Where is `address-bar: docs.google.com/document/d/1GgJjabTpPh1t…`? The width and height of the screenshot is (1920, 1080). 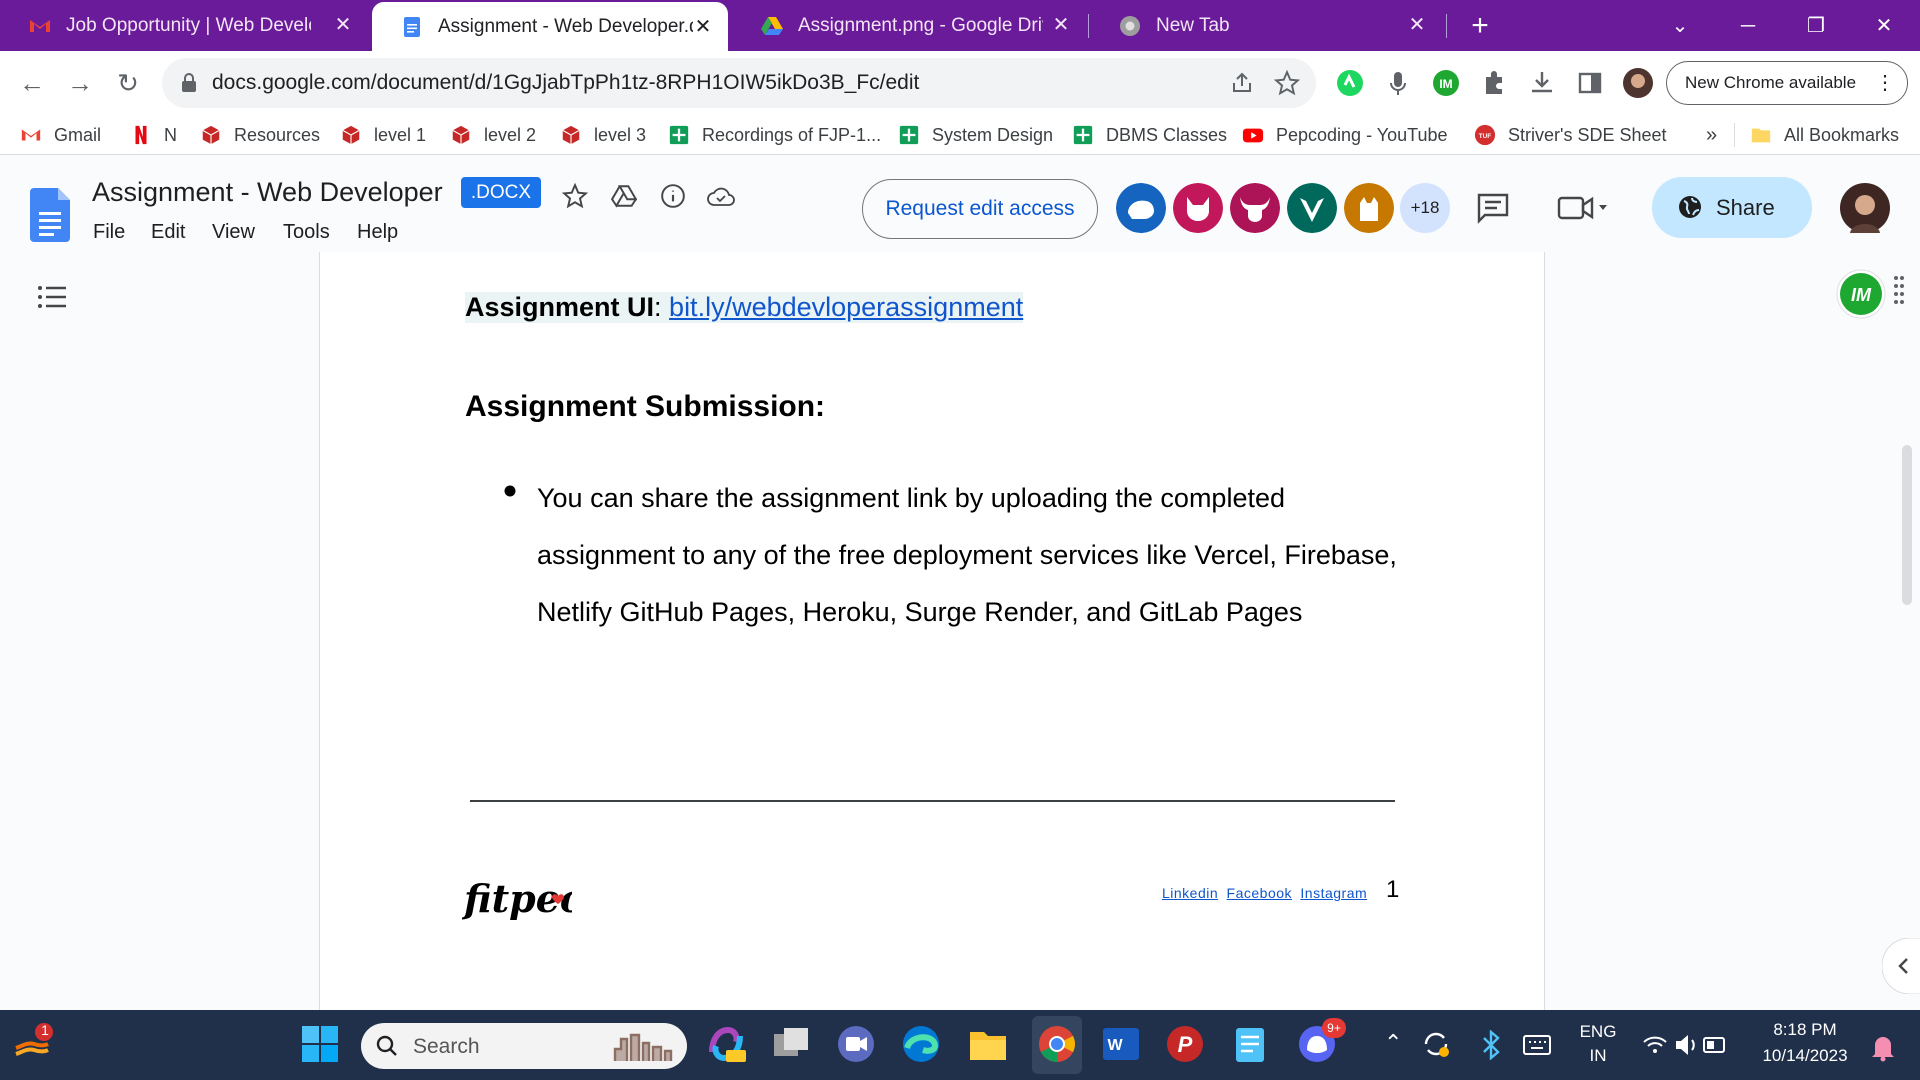
address-bar: docs.google.com/document/d/1GgJjabTpPh1t… is located at coordinates (739, 83).